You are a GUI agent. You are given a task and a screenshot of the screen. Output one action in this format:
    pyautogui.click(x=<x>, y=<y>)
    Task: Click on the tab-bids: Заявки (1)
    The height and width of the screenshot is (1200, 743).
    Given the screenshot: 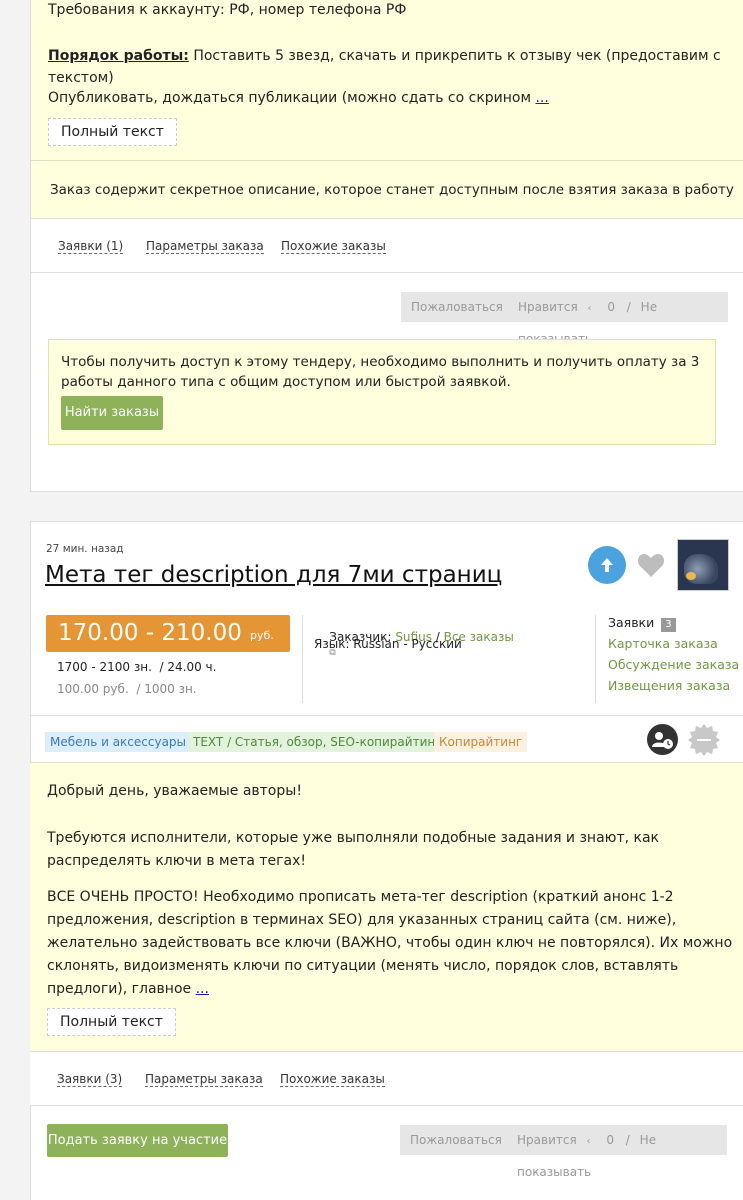 What is the action you would take?
    pyautogui.click(x=91, y=246)
    